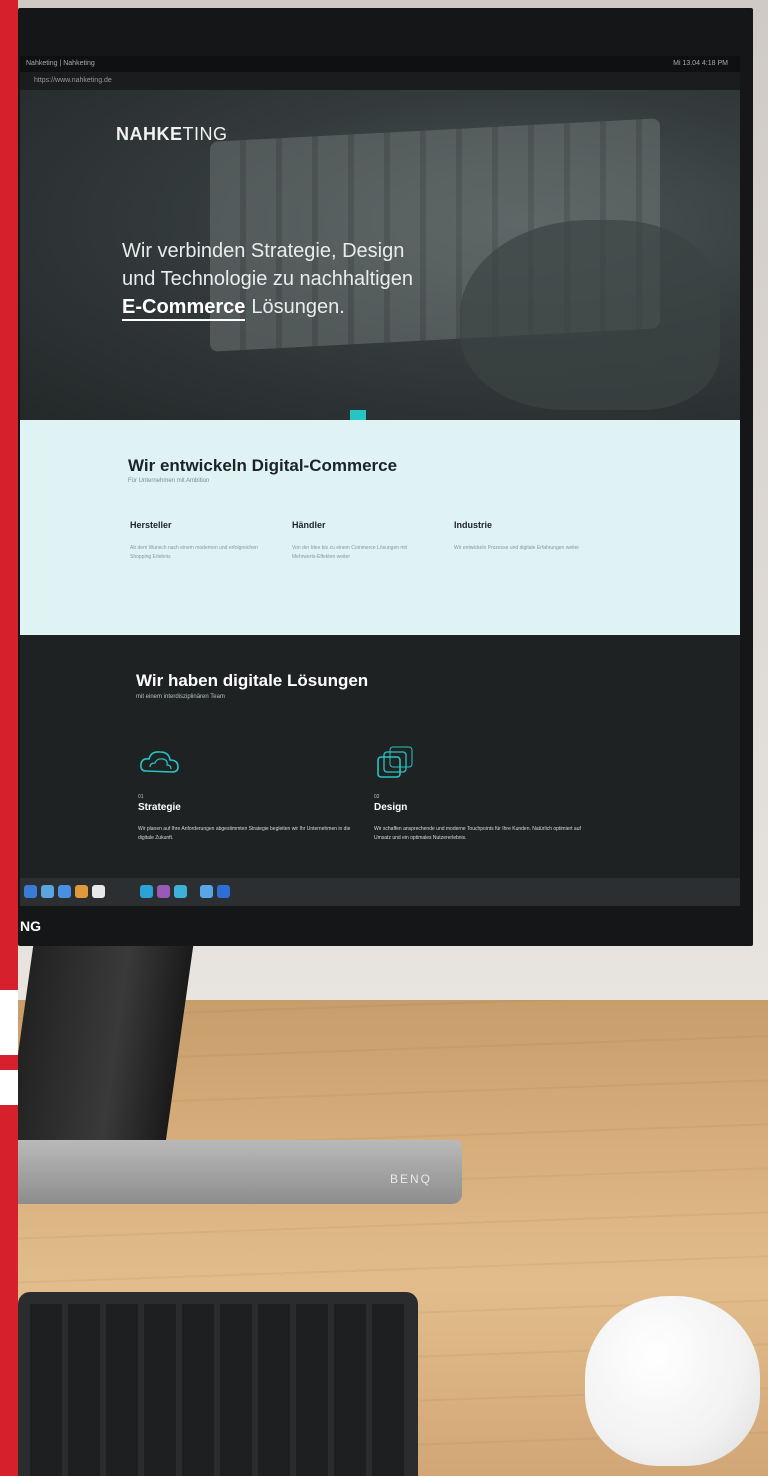 Image resolution: width=768 pixels, height=1476 pixels. Describe the element at coordinates (377, 797) in the screenshot. I see `service-number: 02` at that location.